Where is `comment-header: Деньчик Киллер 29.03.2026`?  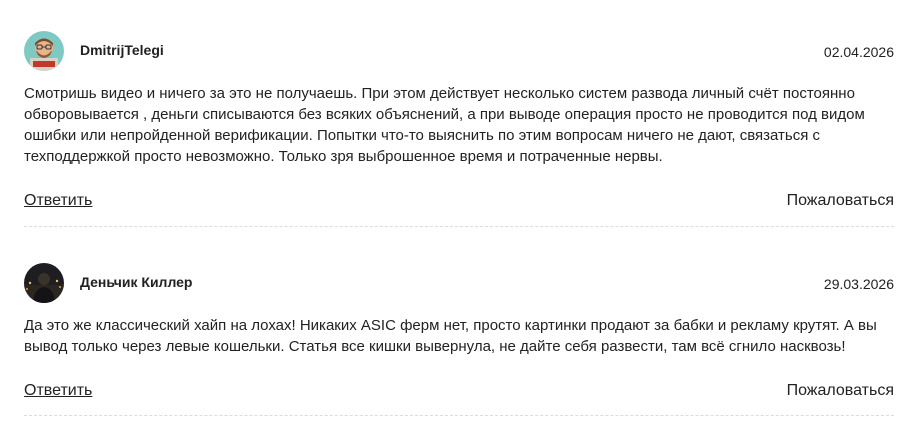
comment-header: Деньчик Киллер 29.03.2026 is located at coordinates (459, 284).